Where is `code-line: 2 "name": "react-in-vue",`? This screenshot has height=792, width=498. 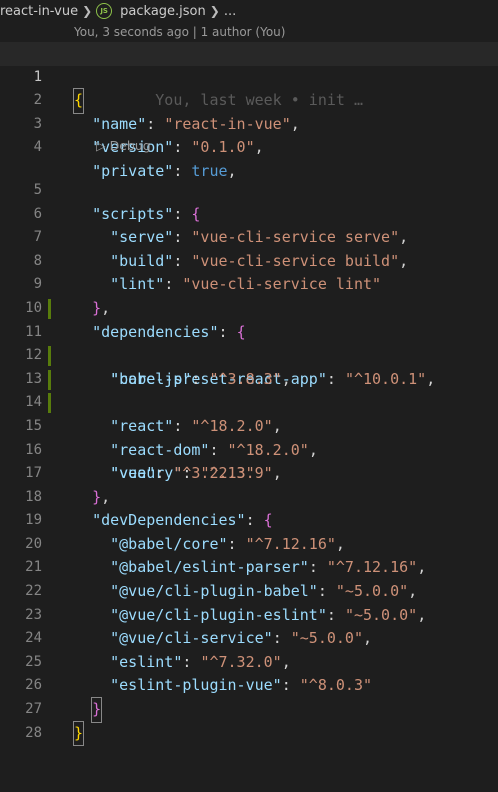
code-line: 2 "name": "react-in-vue", is located at coordinates (249, 99).